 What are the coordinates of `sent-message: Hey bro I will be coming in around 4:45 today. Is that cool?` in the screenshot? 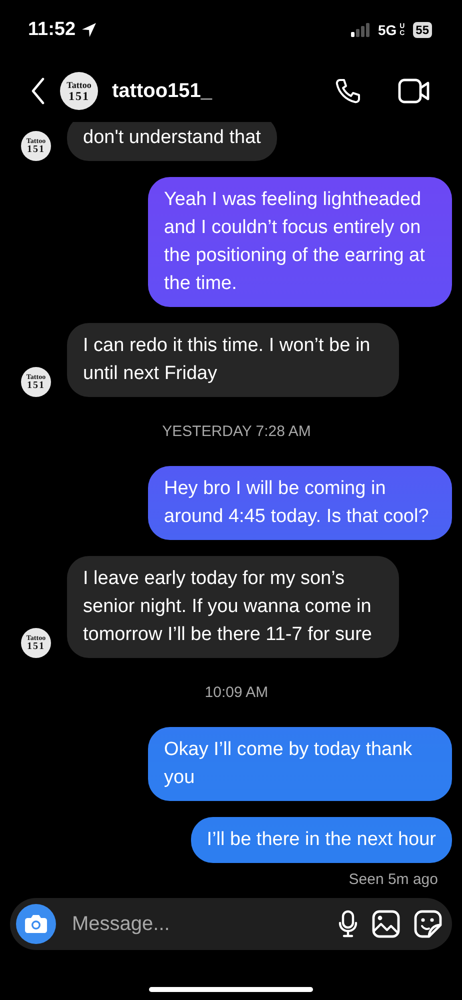 It's located at (300, 503).